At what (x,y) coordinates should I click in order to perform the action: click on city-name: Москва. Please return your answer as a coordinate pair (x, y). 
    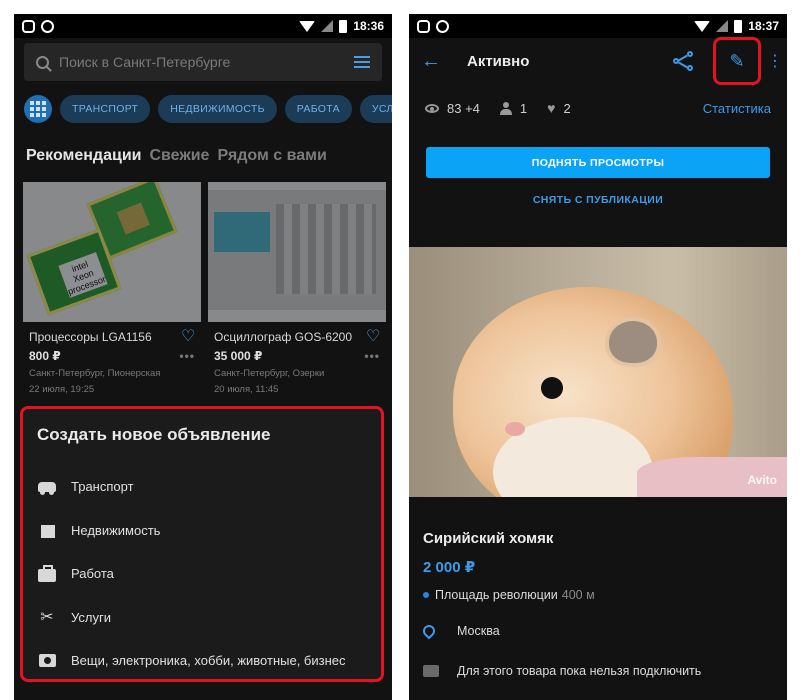
    Looking at the image, I should click on (478, 631).